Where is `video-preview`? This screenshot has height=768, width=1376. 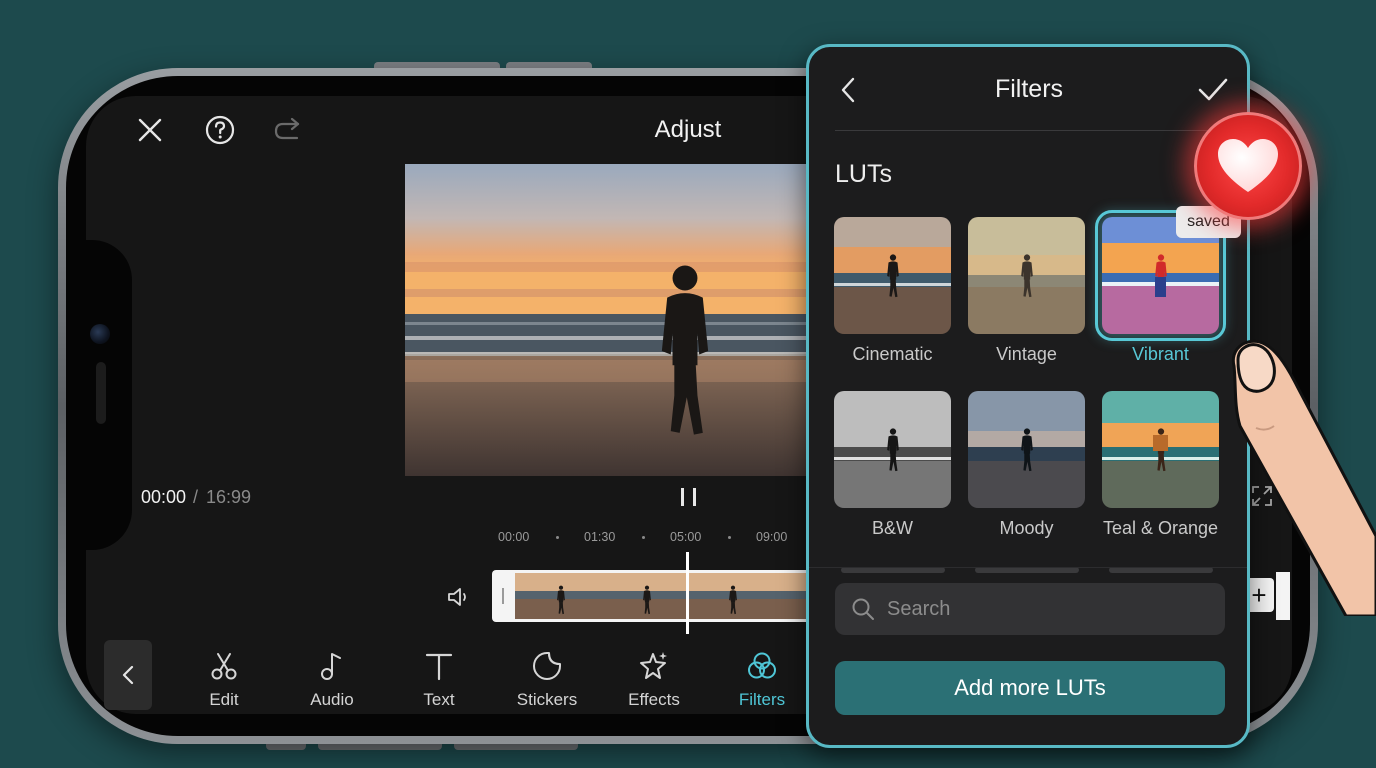
video-preview is located at coordinates (615, 320).